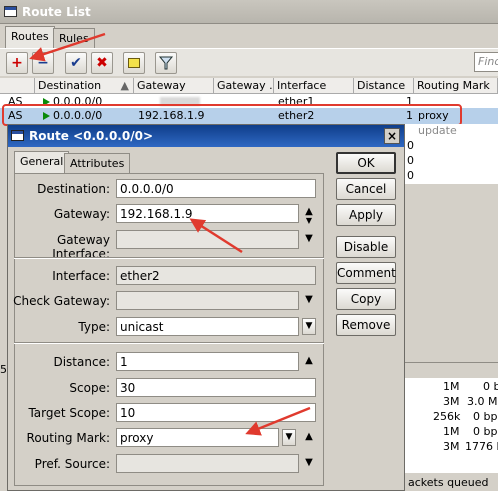 This screenshot has width=498, height=491. Describe the element at coordinates (216, 236) in the screenshot. I see `arrow-to-gateway` at that location.